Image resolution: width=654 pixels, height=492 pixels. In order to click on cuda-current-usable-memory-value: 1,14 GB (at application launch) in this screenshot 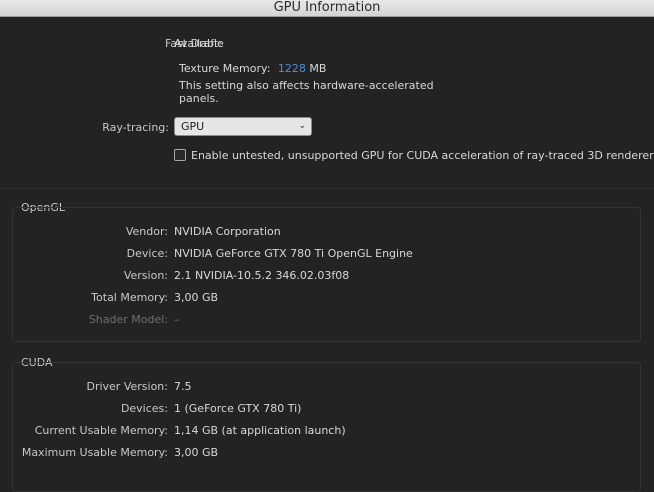, I will do `click(260, 430)`.